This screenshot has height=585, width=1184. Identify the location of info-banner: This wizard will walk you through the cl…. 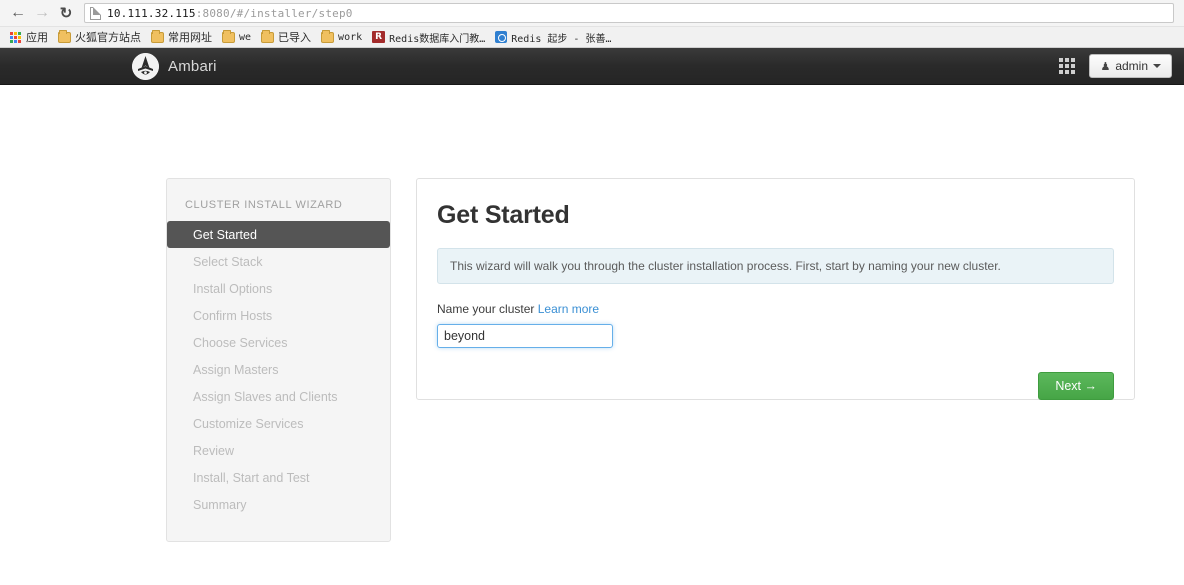
(775, 266).